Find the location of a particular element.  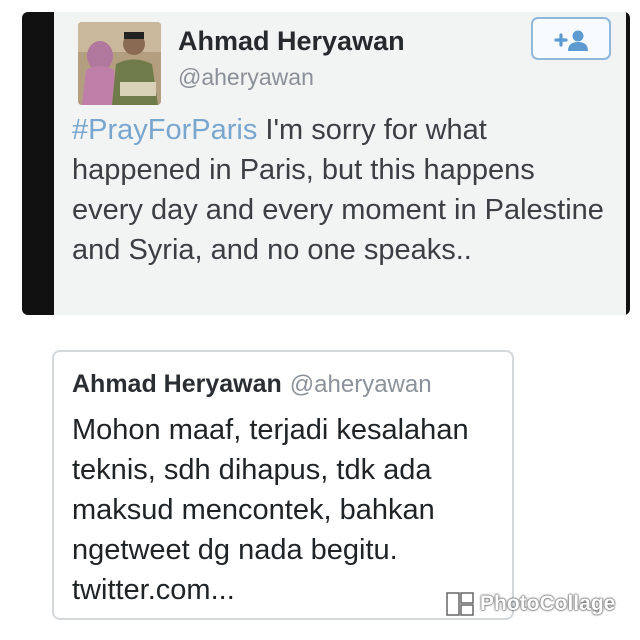

collage-icon is located at coordinates (460, 604).